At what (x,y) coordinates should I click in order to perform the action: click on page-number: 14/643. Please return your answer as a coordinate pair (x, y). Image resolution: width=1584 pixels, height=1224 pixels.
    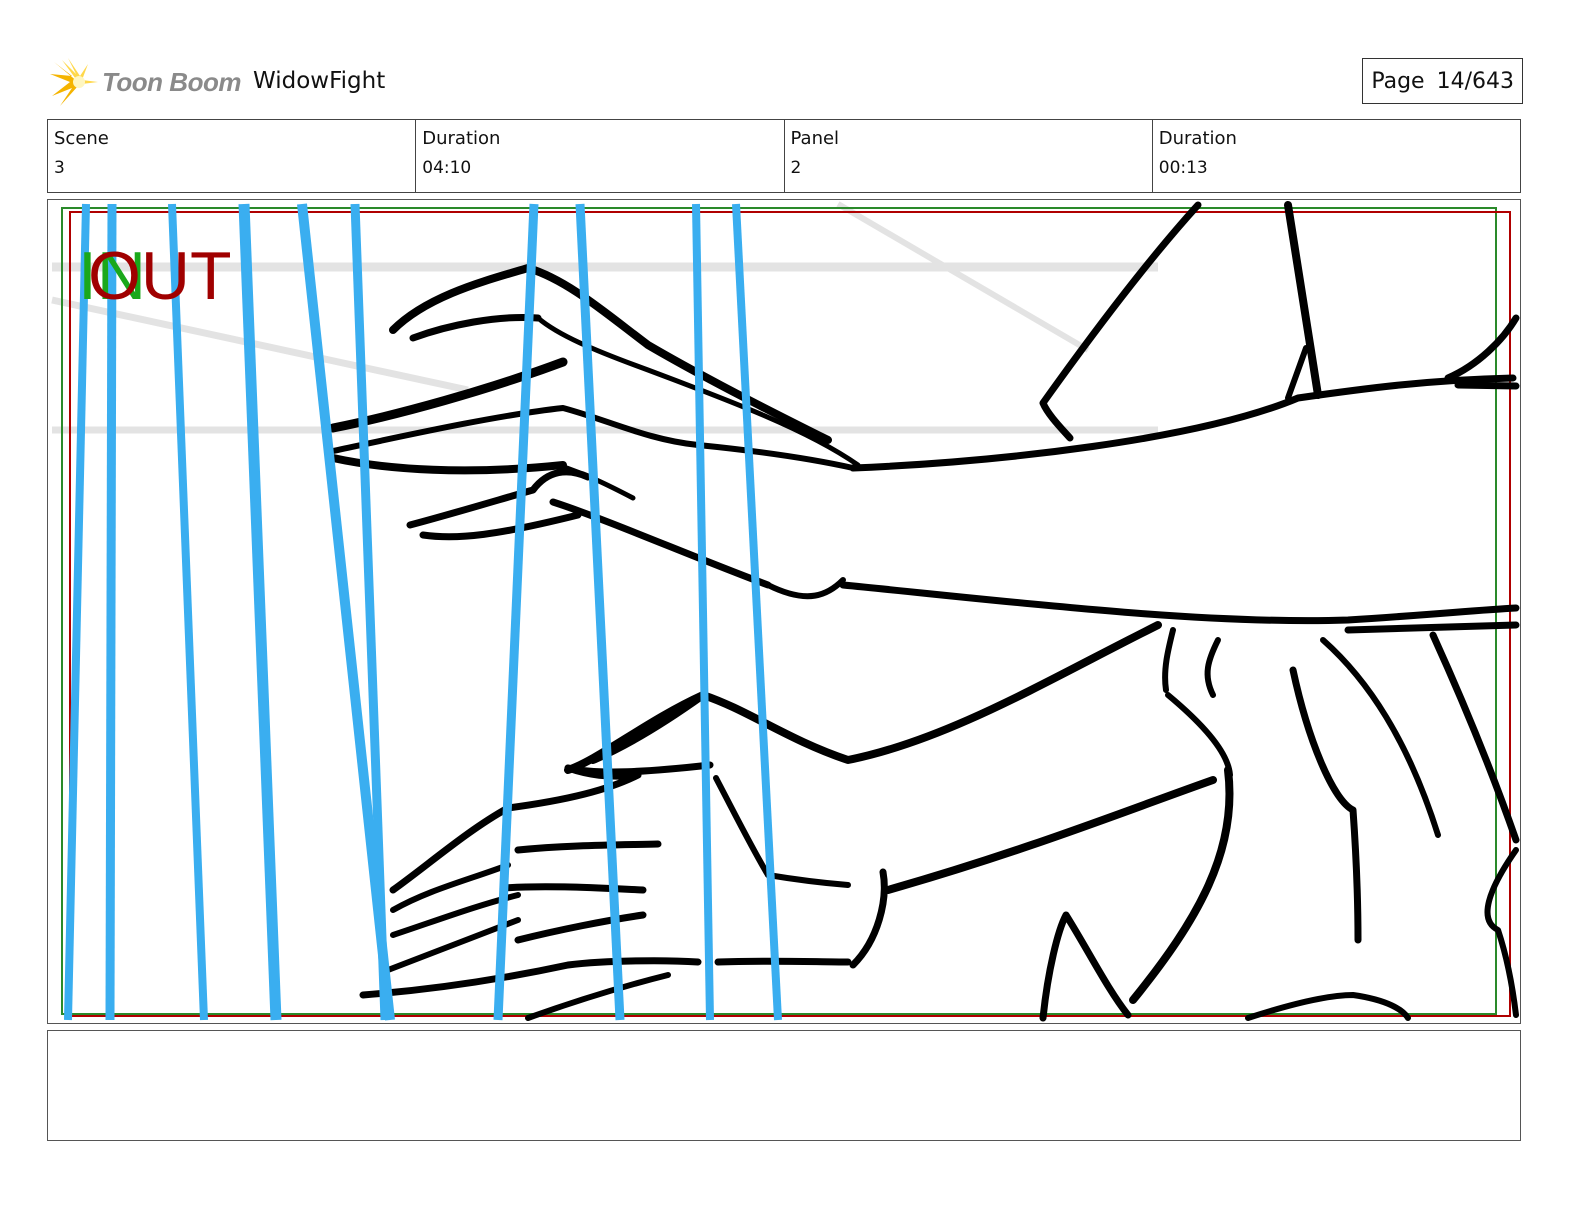
    Looking at the image, I should click on (1475, 81).